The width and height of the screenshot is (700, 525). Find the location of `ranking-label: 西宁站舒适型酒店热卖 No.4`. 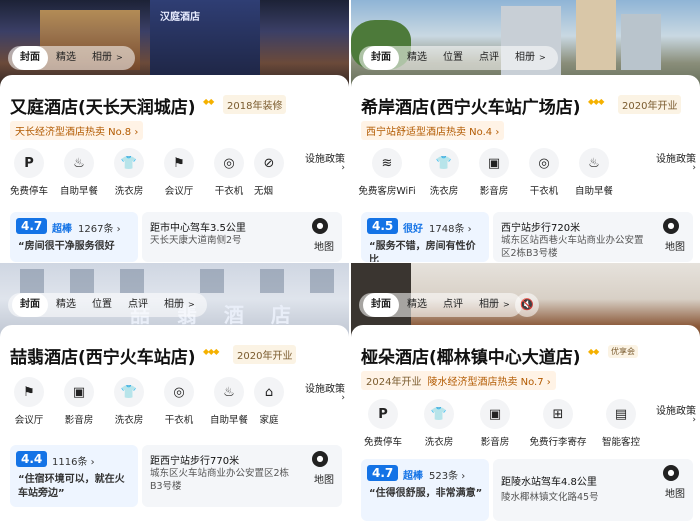

ranking-label: 西宁站舒适型酒店热卖 No.4 is located at coordinates (429, 132).